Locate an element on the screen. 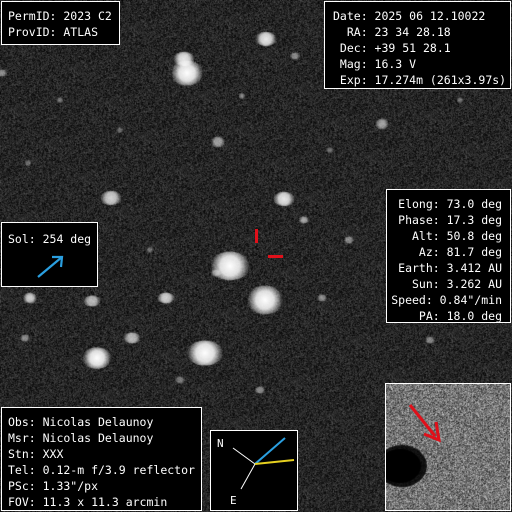 This screenshot has height=512, width=512. zoom-inset is located at coordinates (448, 447).